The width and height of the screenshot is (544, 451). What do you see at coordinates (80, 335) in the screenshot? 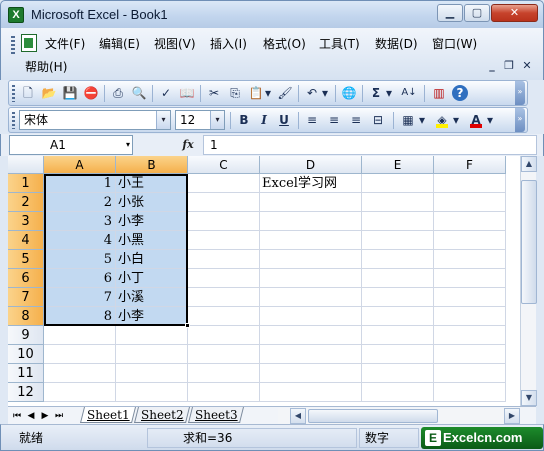
I see `cell-a9` at bounding box center [80, 335].